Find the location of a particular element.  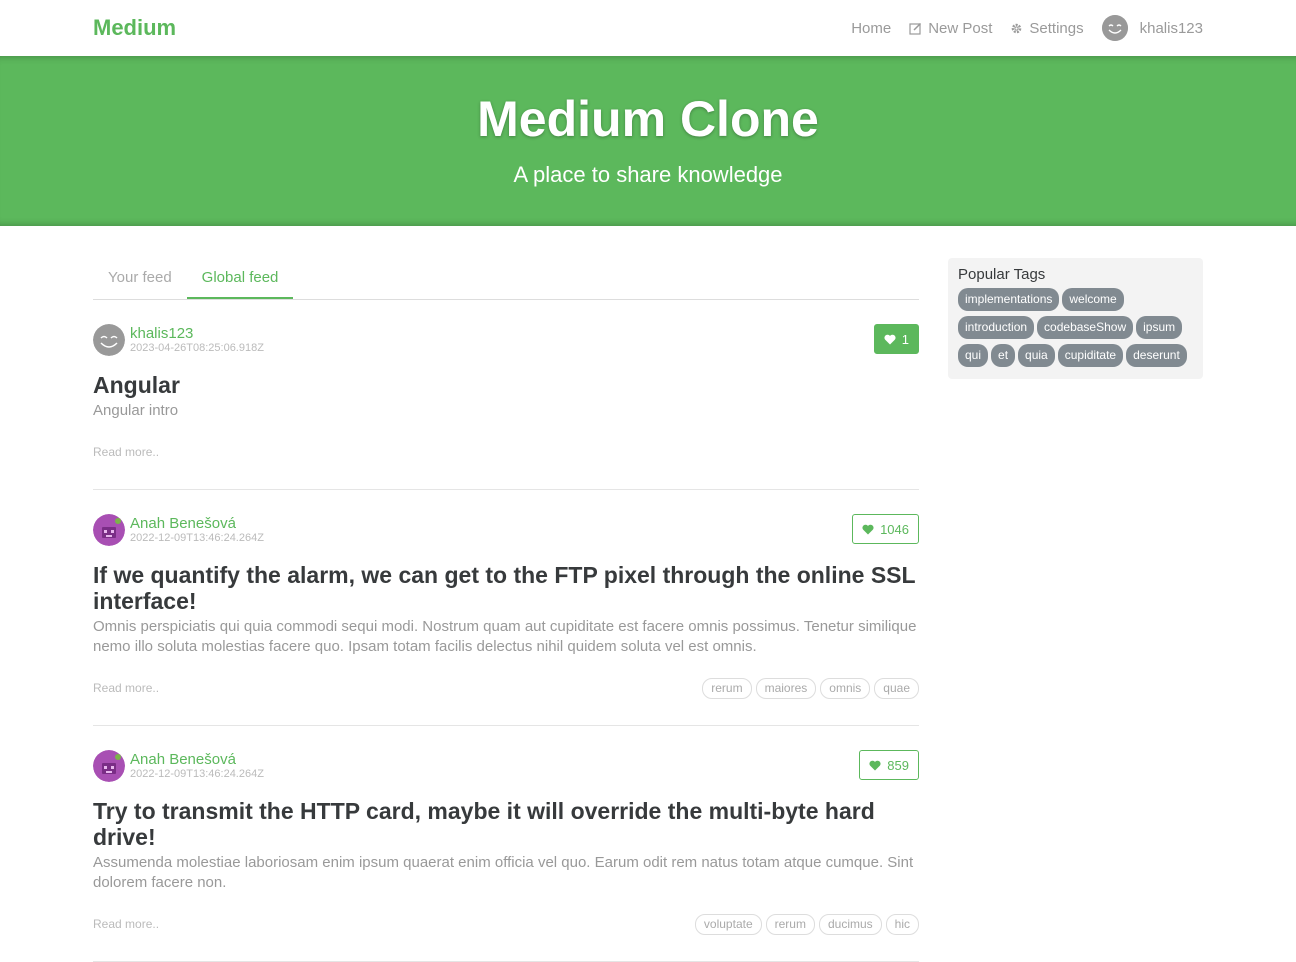

article-tag: omnis is located at coordinates (845, 688).